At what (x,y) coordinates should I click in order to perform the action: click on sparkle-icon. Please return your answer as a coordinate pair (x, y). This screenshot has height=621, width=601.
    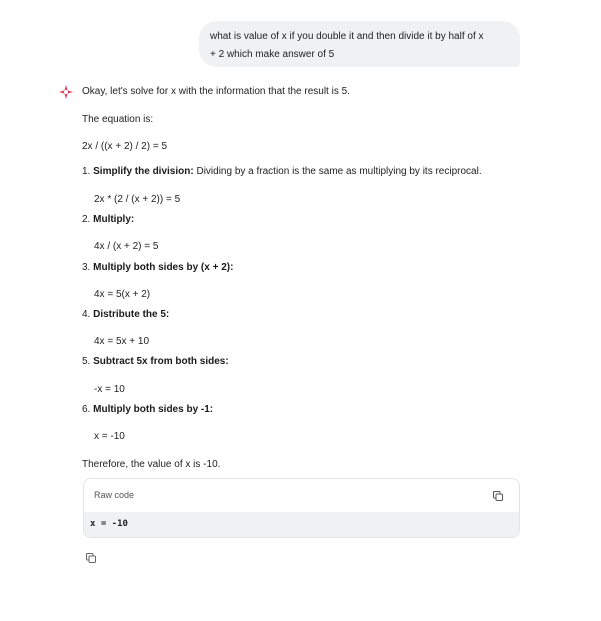
    Looking at the image, I should click on (66, 92).